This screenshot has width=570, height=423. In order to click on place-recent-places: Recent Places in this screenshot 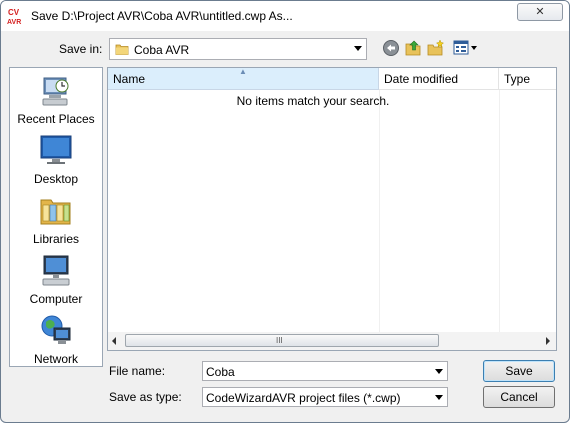, I will do `click(57, 102)`.